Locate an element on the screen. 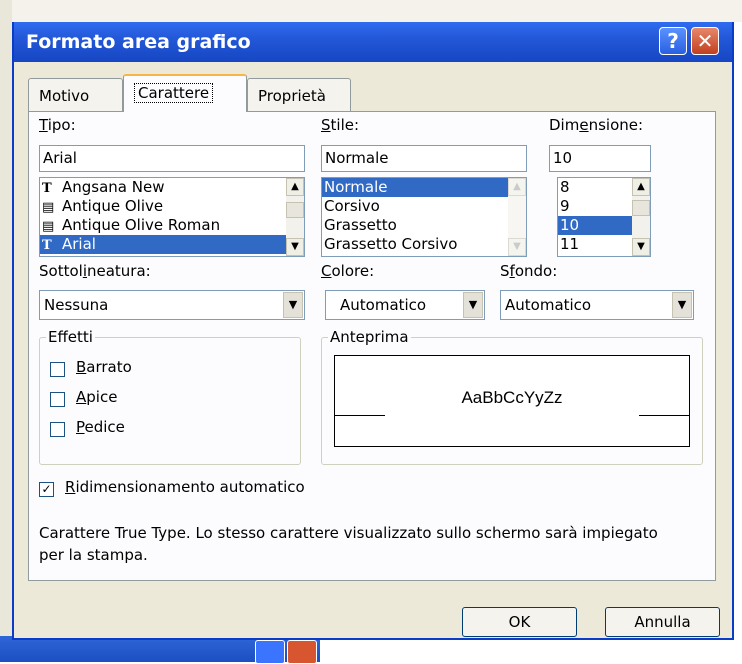 This screenshot has height=664, width=742. preview-box: AaBbCcYyZz is located at coordinates (512, 401).